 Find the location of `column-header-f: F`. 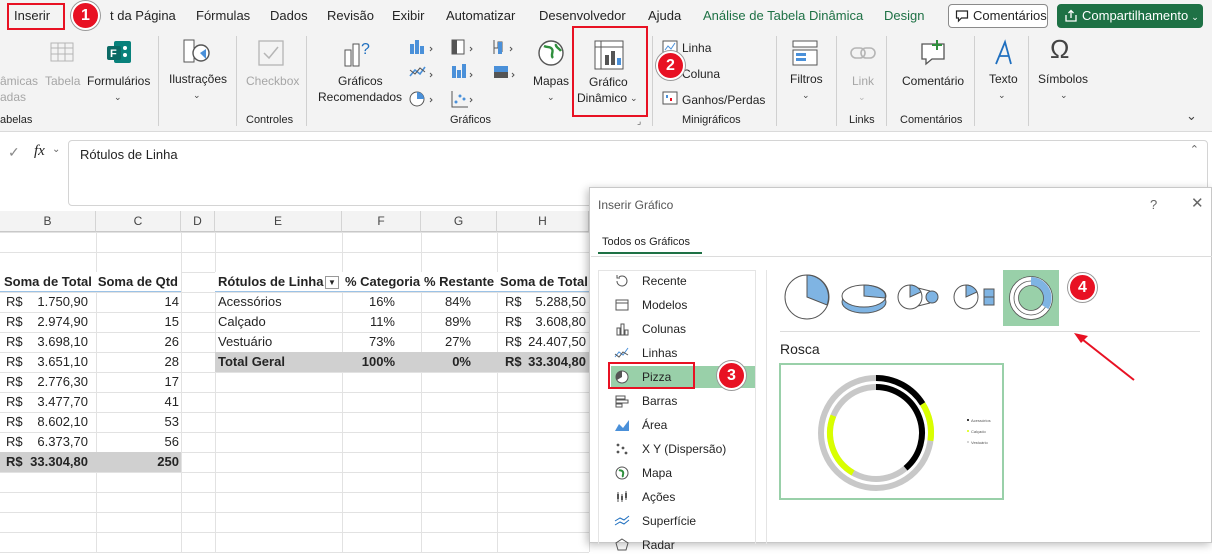

column-header-f: F is located at coordinates (381, 221).